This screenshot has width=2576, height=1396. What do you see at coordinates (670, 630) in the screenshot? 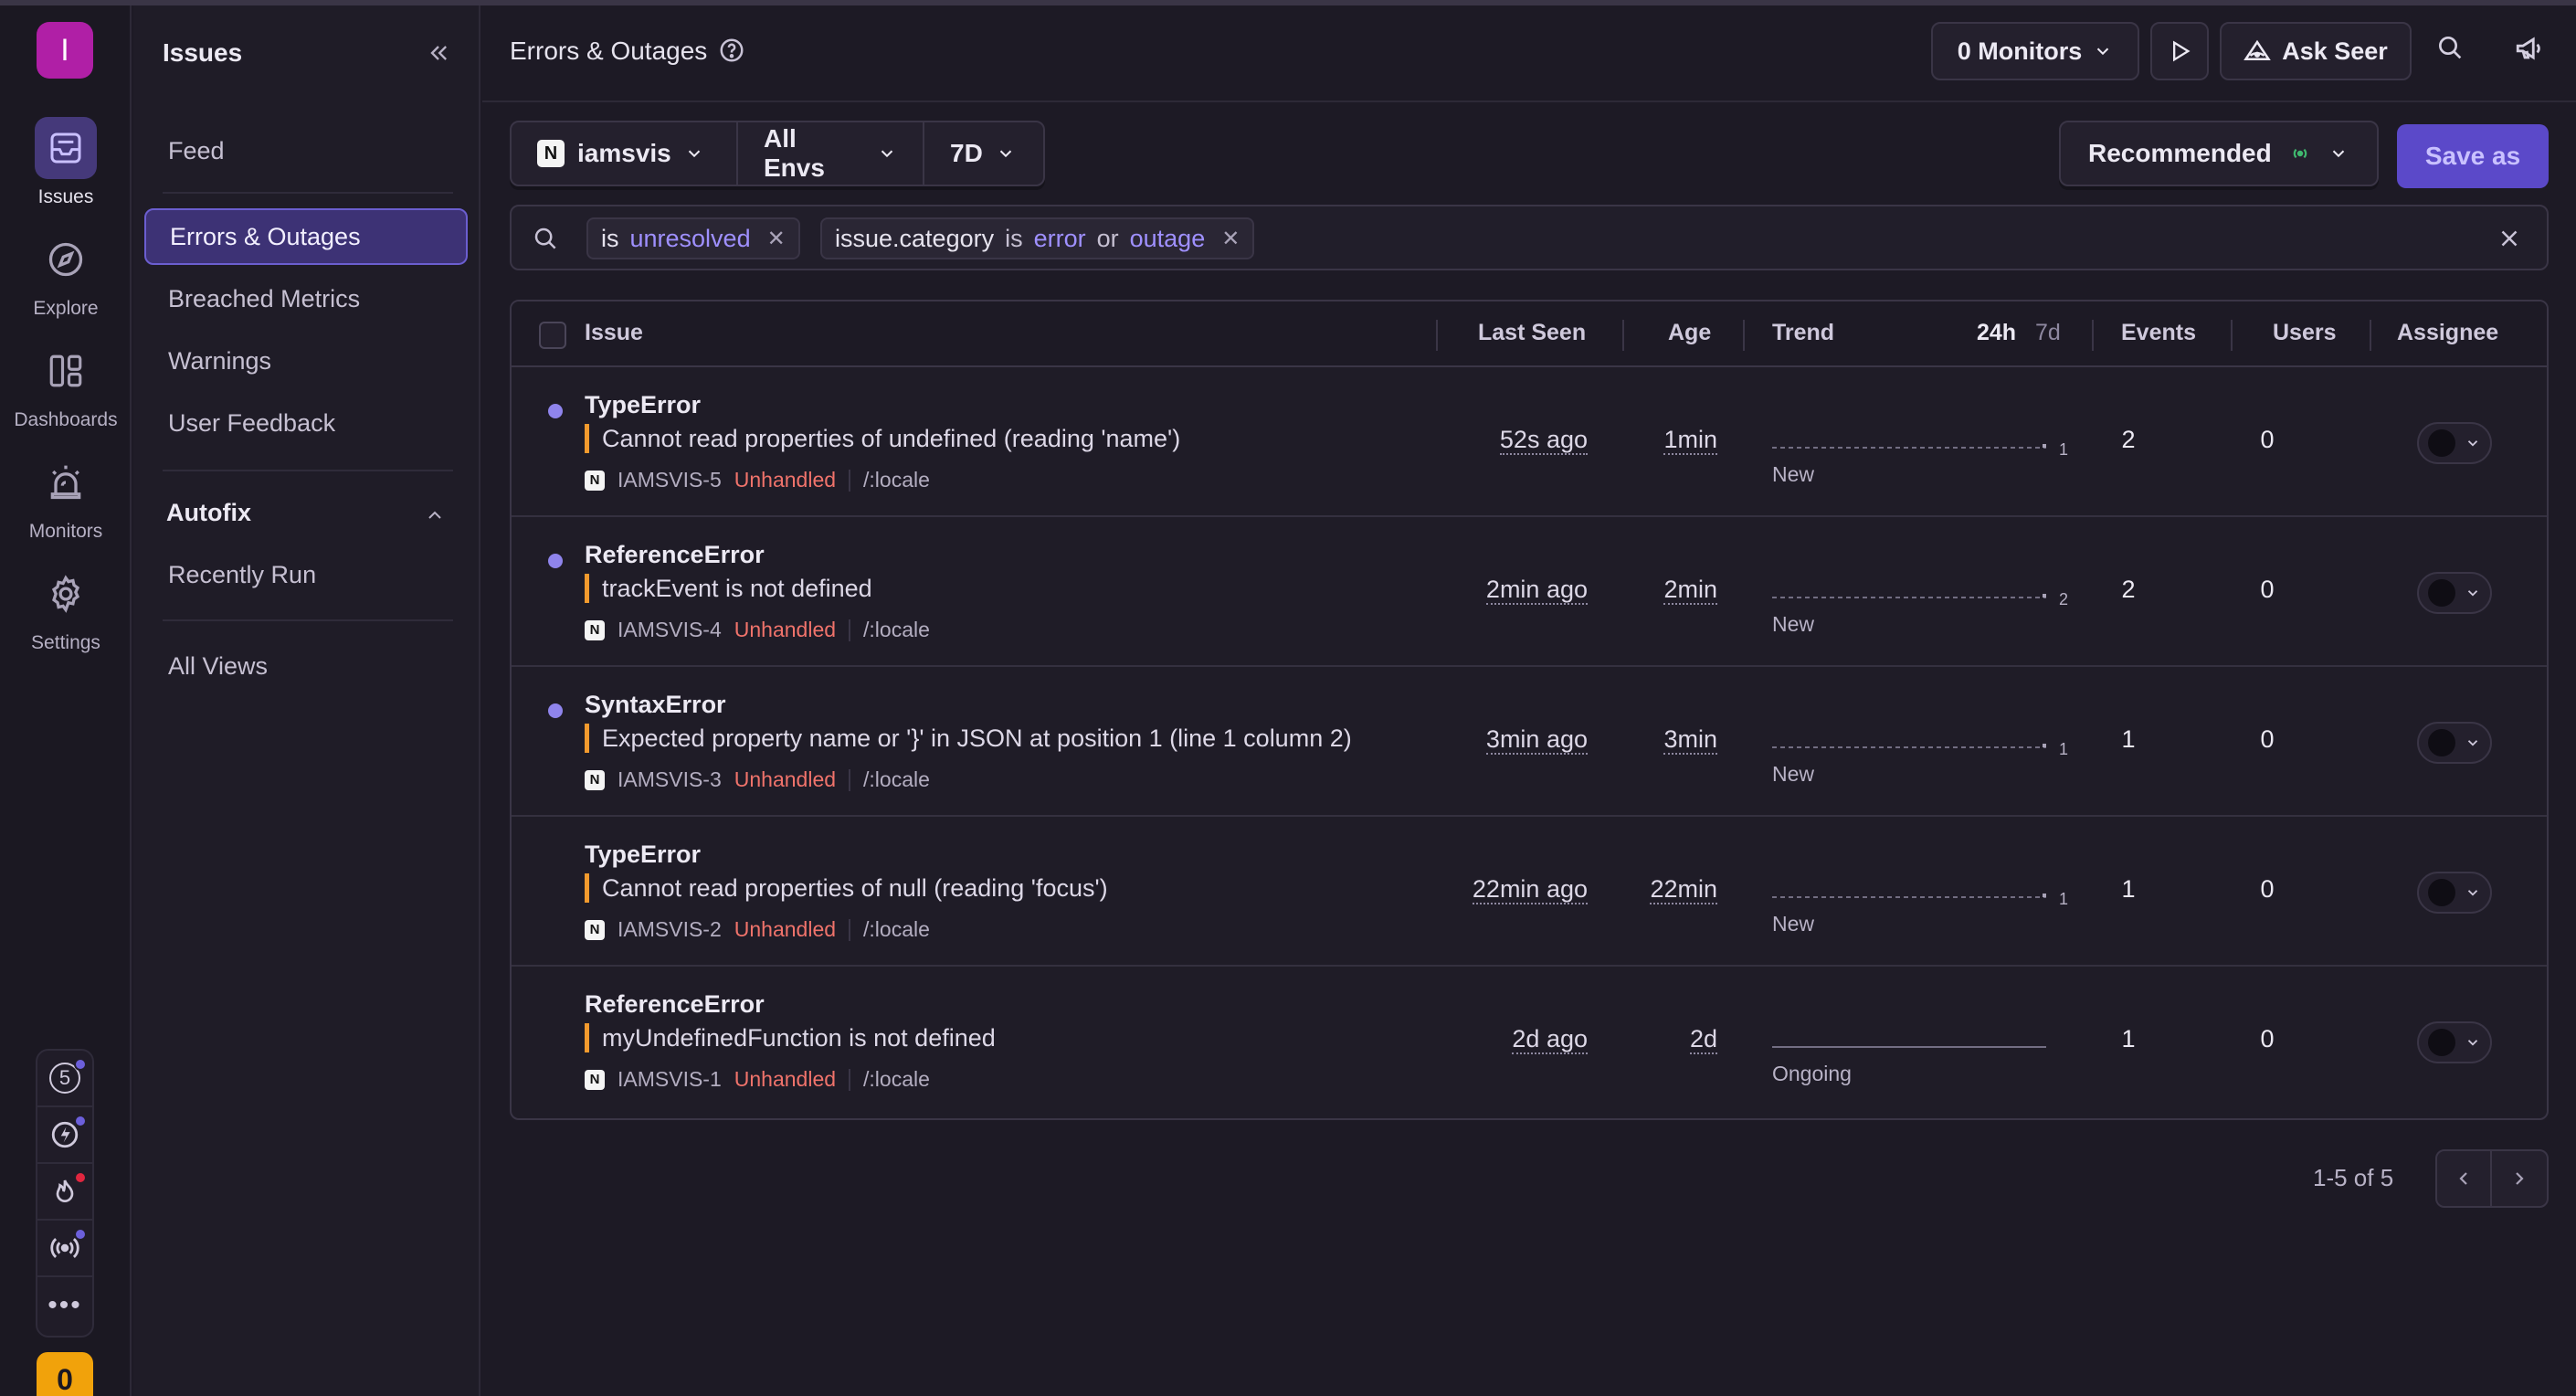
I see `issue-short-id: IAMSVIS-4` at bounding box center [670, 630].